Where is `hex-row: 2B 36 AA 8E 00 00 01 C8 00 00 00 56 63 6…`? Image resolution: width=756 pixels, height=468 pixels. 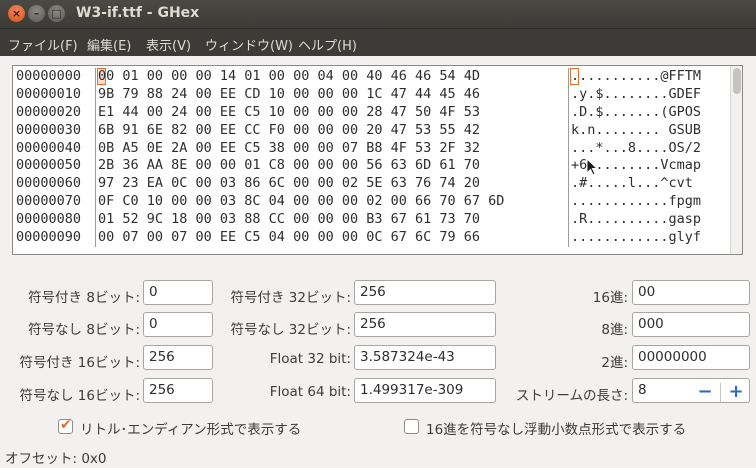 hex-row: 2B 36 AA 8E 00 00 01 C8 00 00 00 56 63 6… is located at coordinates (331, 166).